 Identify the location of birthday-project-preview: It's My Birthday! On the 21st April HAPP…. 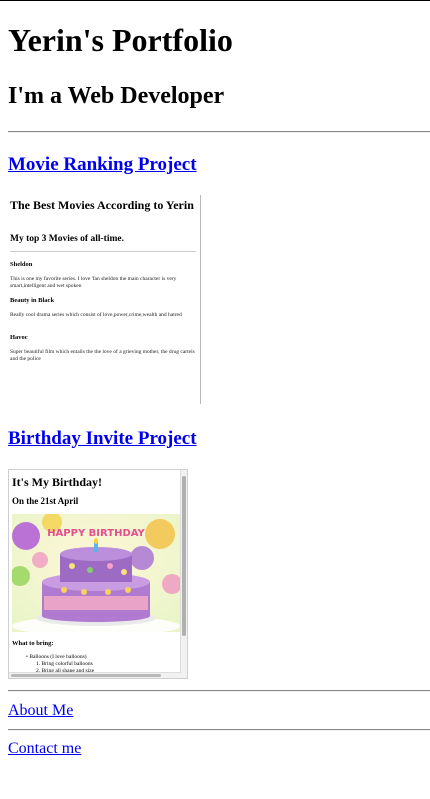
(98, 574).